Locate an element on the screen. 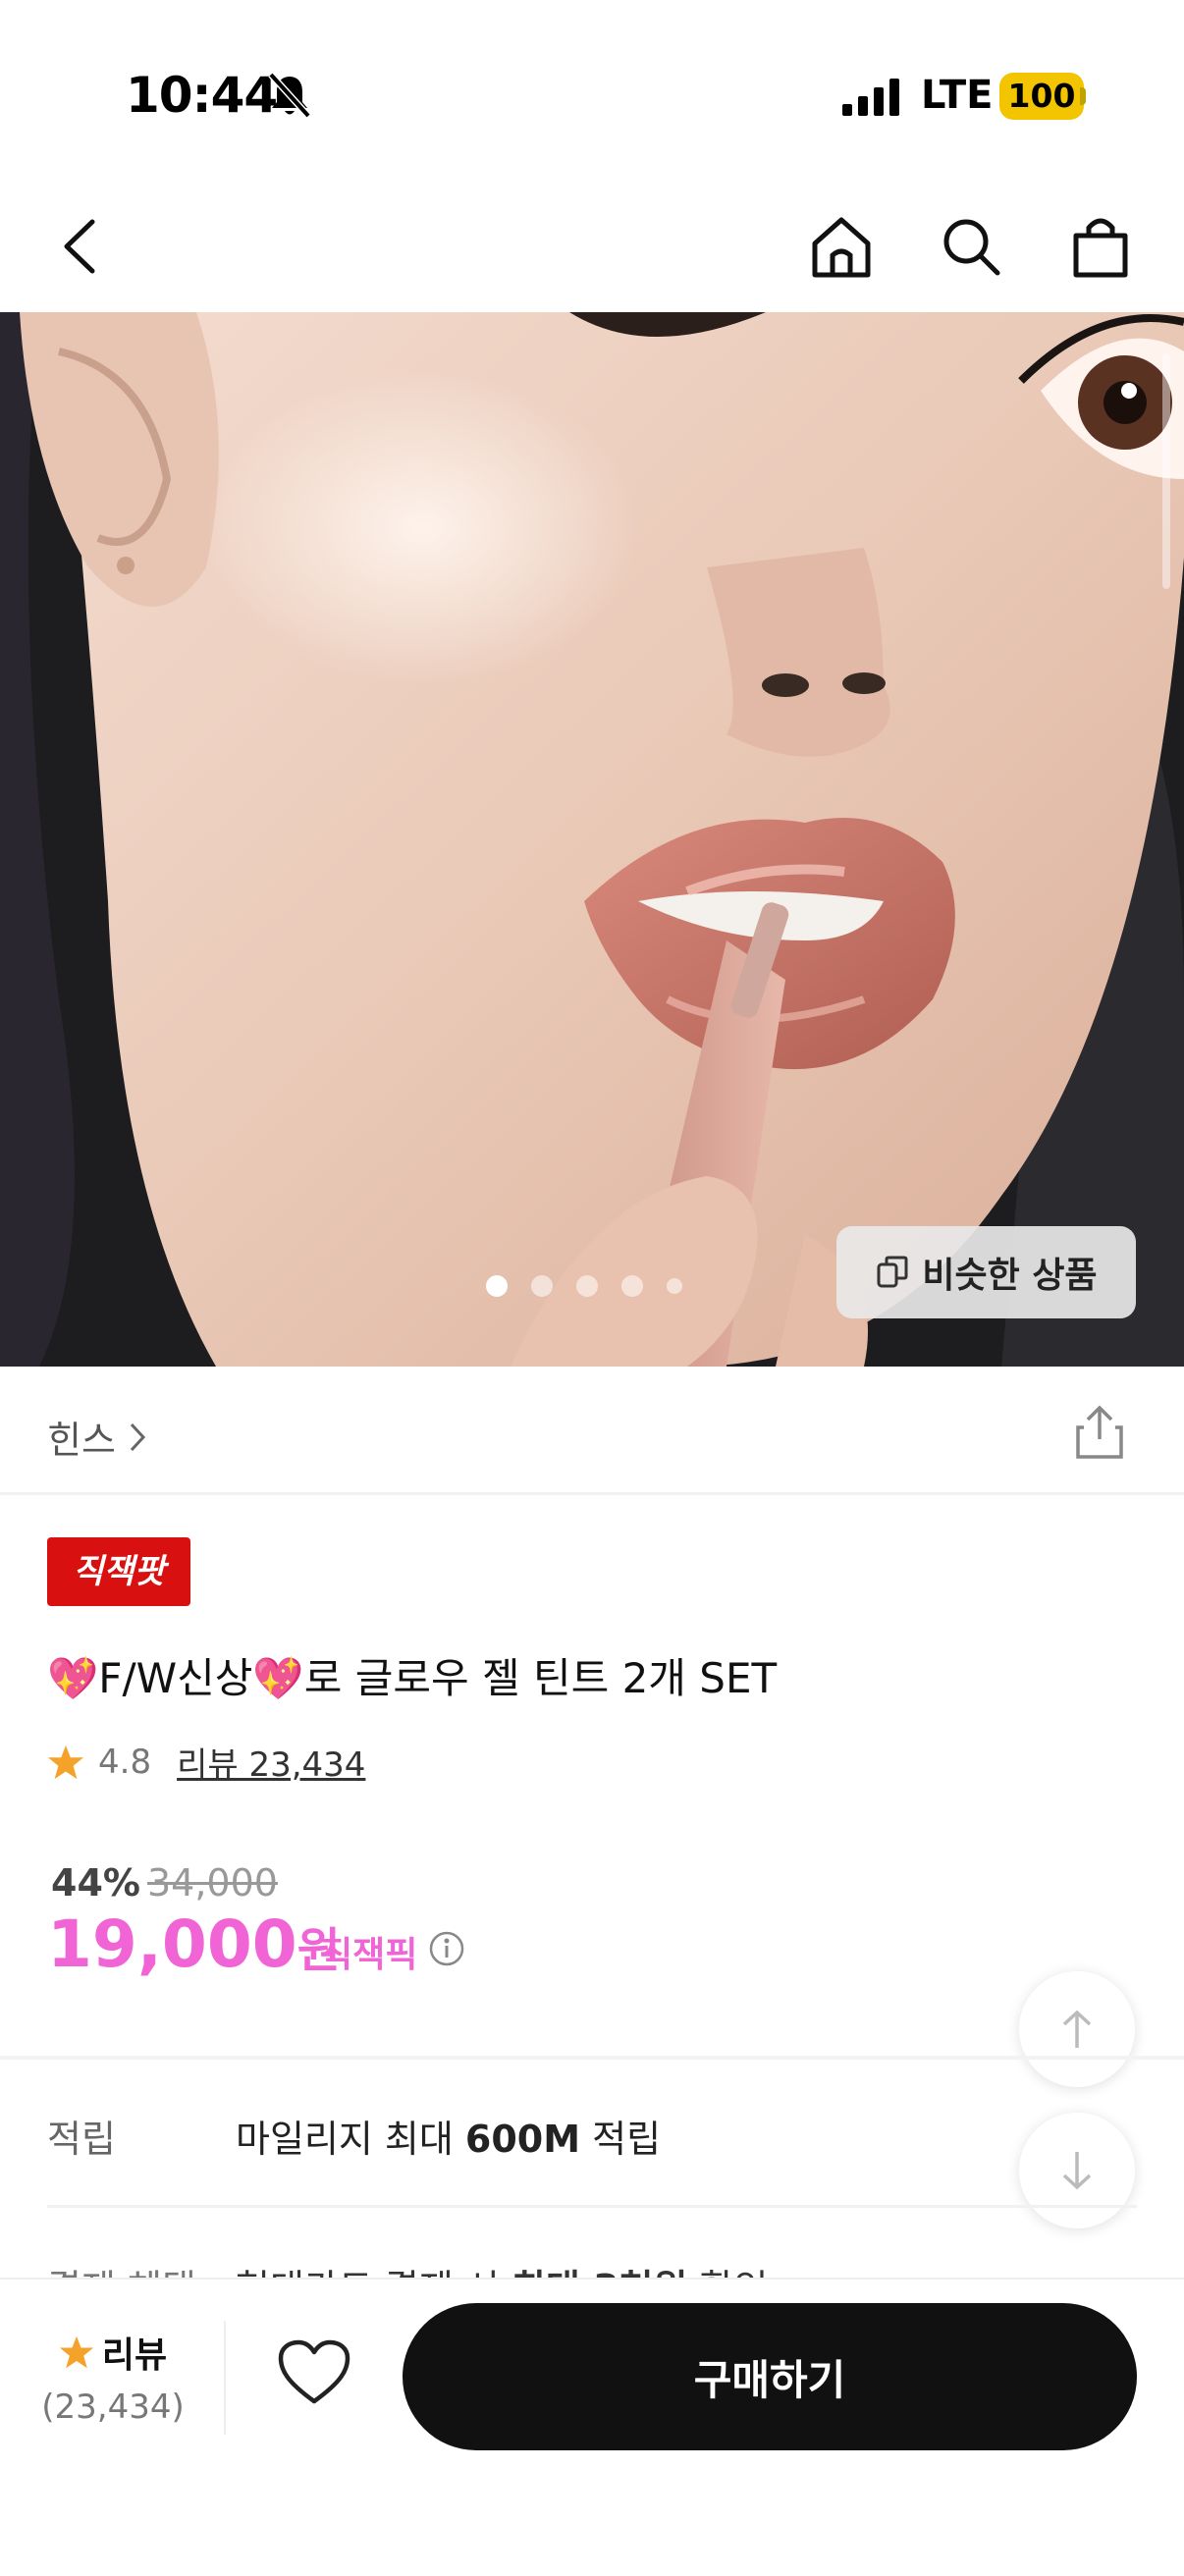 This screenshot has width=1184, height=2576. cellular-signal-icon is located at coordinates (871, 97).